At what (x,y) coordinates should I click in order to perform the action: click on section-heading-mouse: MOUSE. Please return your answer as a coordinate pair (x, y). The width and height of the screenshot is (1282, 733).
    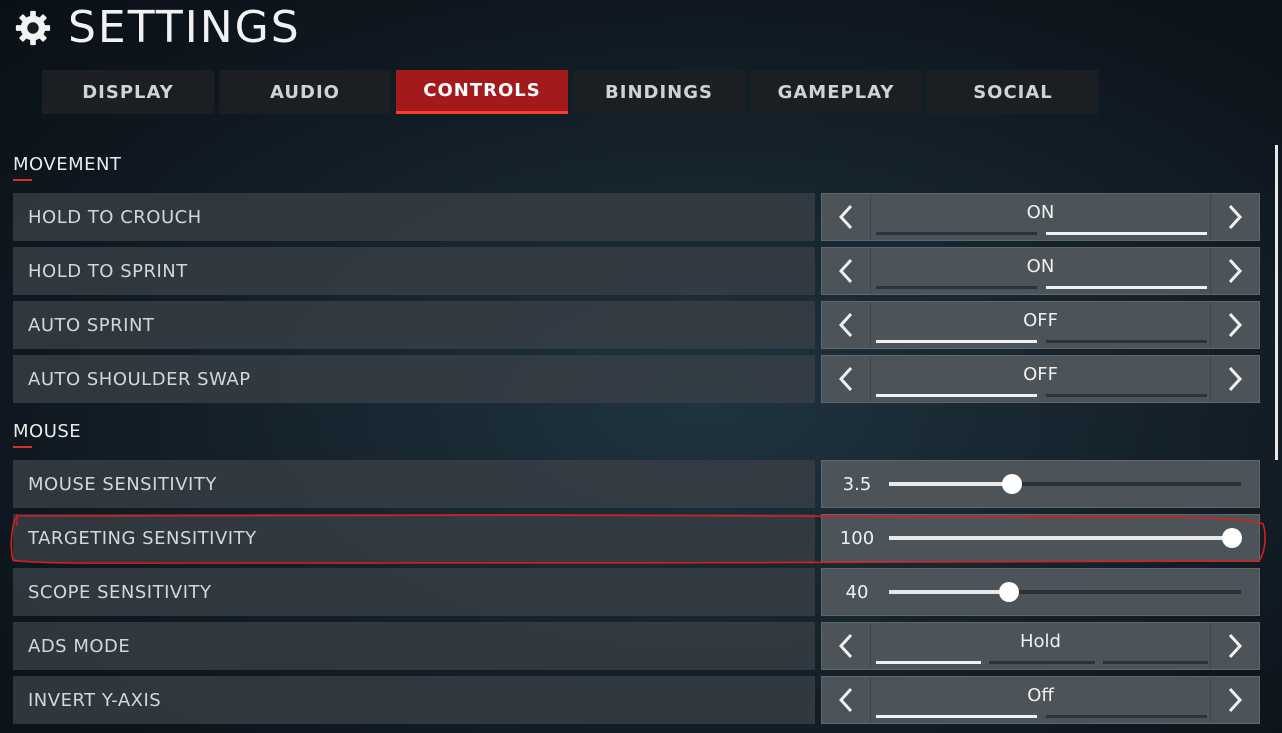
    Looking at the image, I should click on (47, 434).